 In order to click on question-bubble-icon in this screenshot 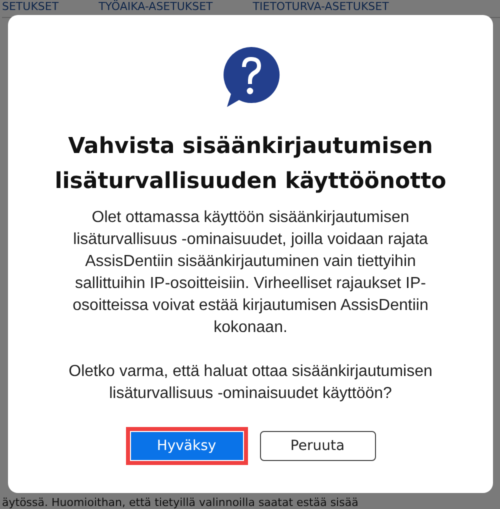, I will do `click(250, 77)`.